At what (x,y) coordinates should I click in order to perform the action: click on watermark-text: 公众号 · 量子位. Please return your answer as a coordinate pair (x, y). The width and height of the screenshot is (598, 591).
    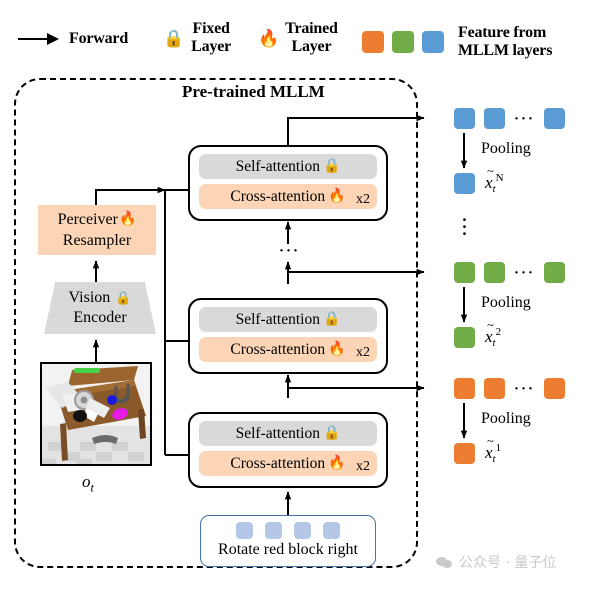
    Looking at the image, I should click on (508, 563).